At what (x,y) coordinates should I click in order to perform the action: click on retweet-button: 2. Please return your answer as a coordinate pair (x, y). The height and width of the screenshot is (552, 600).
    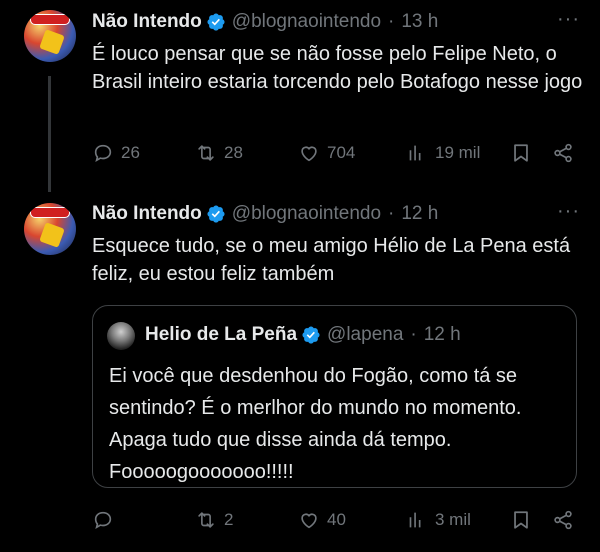
    Looking at the image, I should click on (214, 520).